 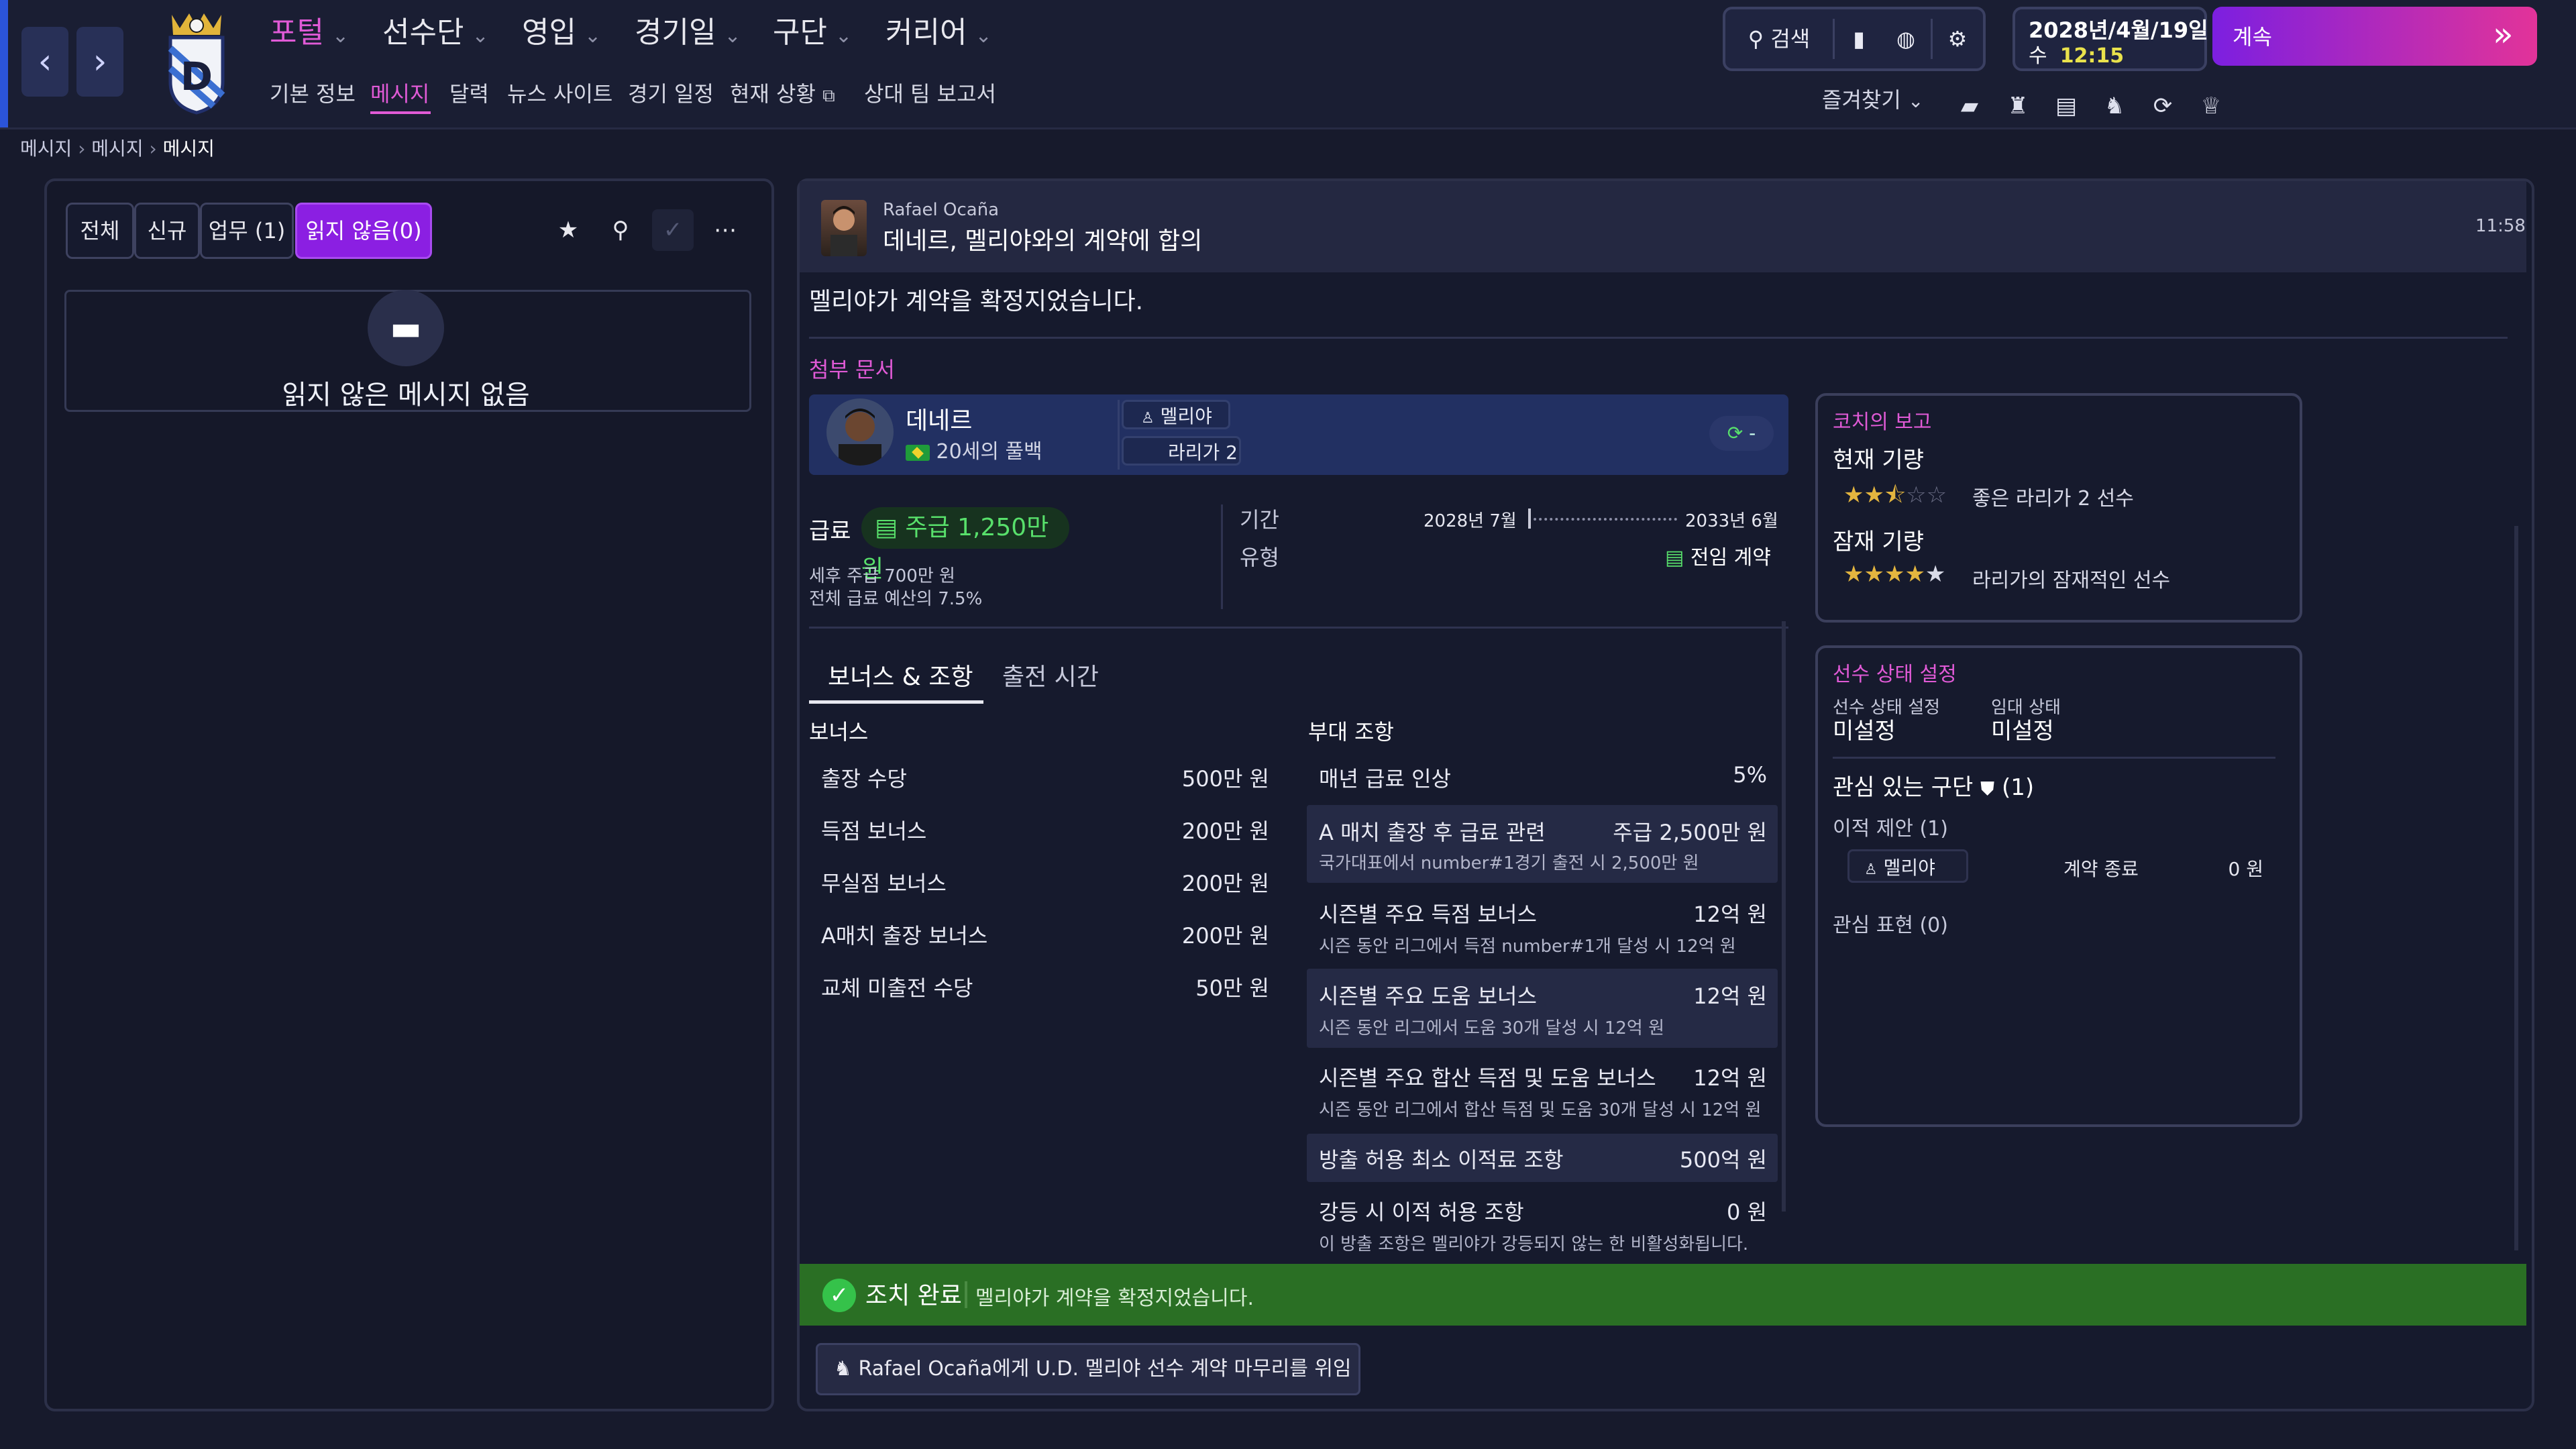 I want to click on sender-name: Rafael Ocaña, so click(x=941, y=210).